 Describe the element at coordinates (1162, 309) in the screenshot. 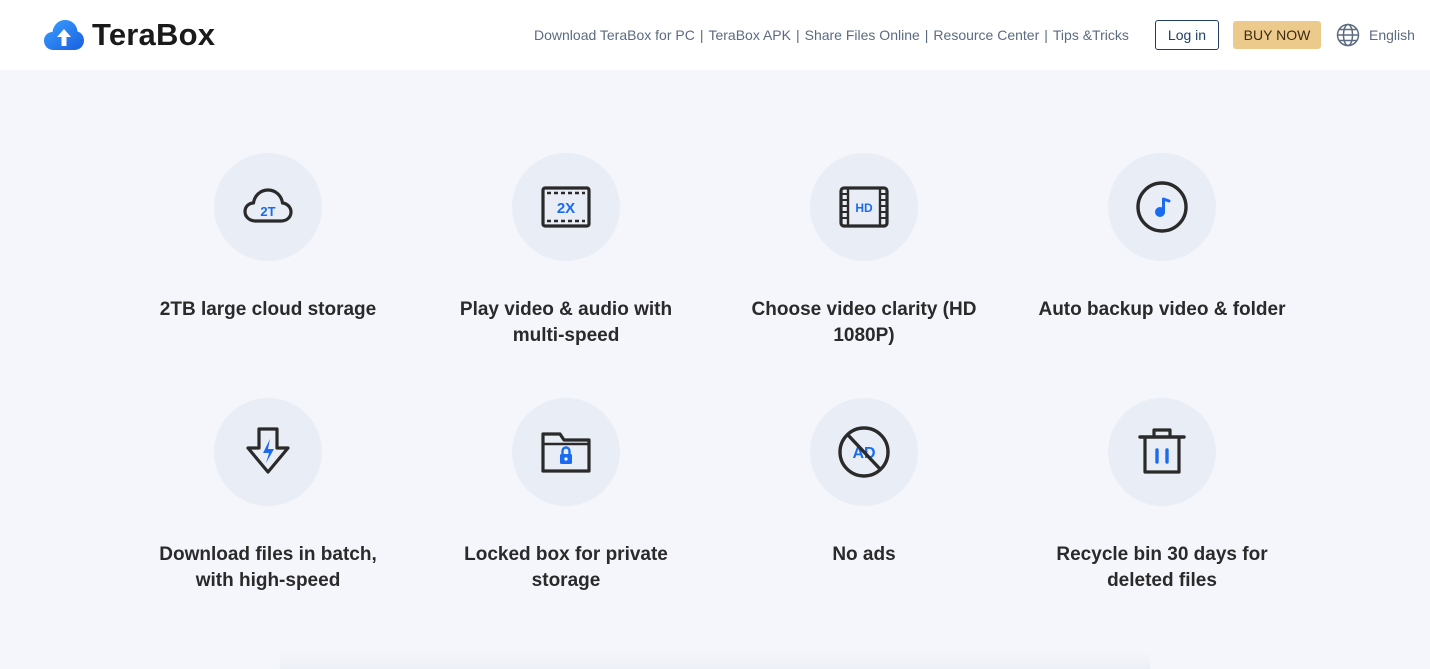

I see `feature-title: Auto backup video & folder` at that location.